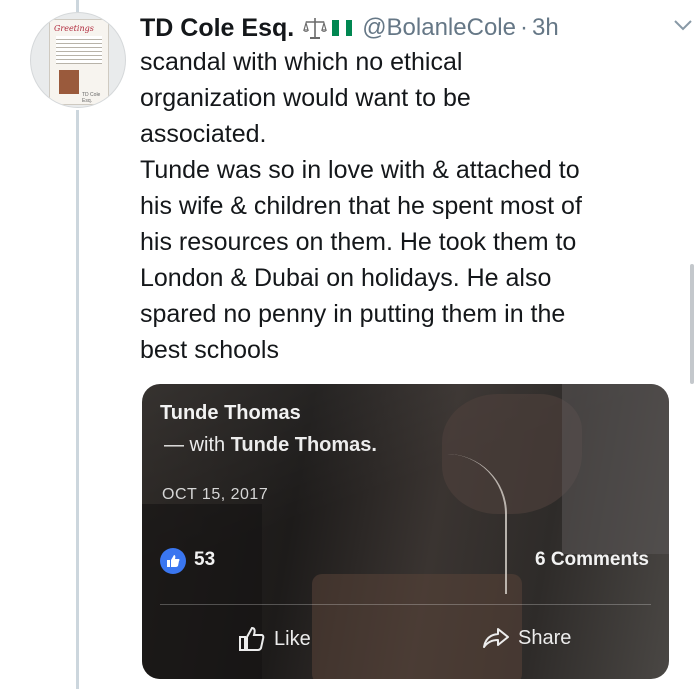 This screenshot has width=700, height=689. I want to click on like-label: Like, so click(292, 638).